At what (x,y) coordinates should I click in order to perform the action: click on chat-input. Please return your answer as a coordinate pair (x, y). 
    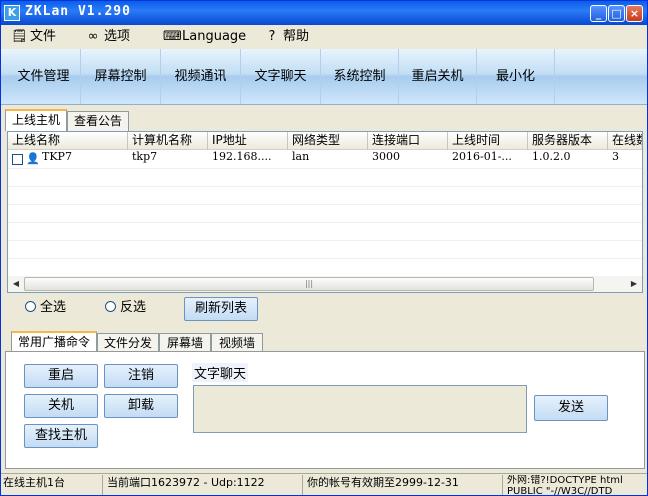
    Looking at the image, I should click on (360, 409).